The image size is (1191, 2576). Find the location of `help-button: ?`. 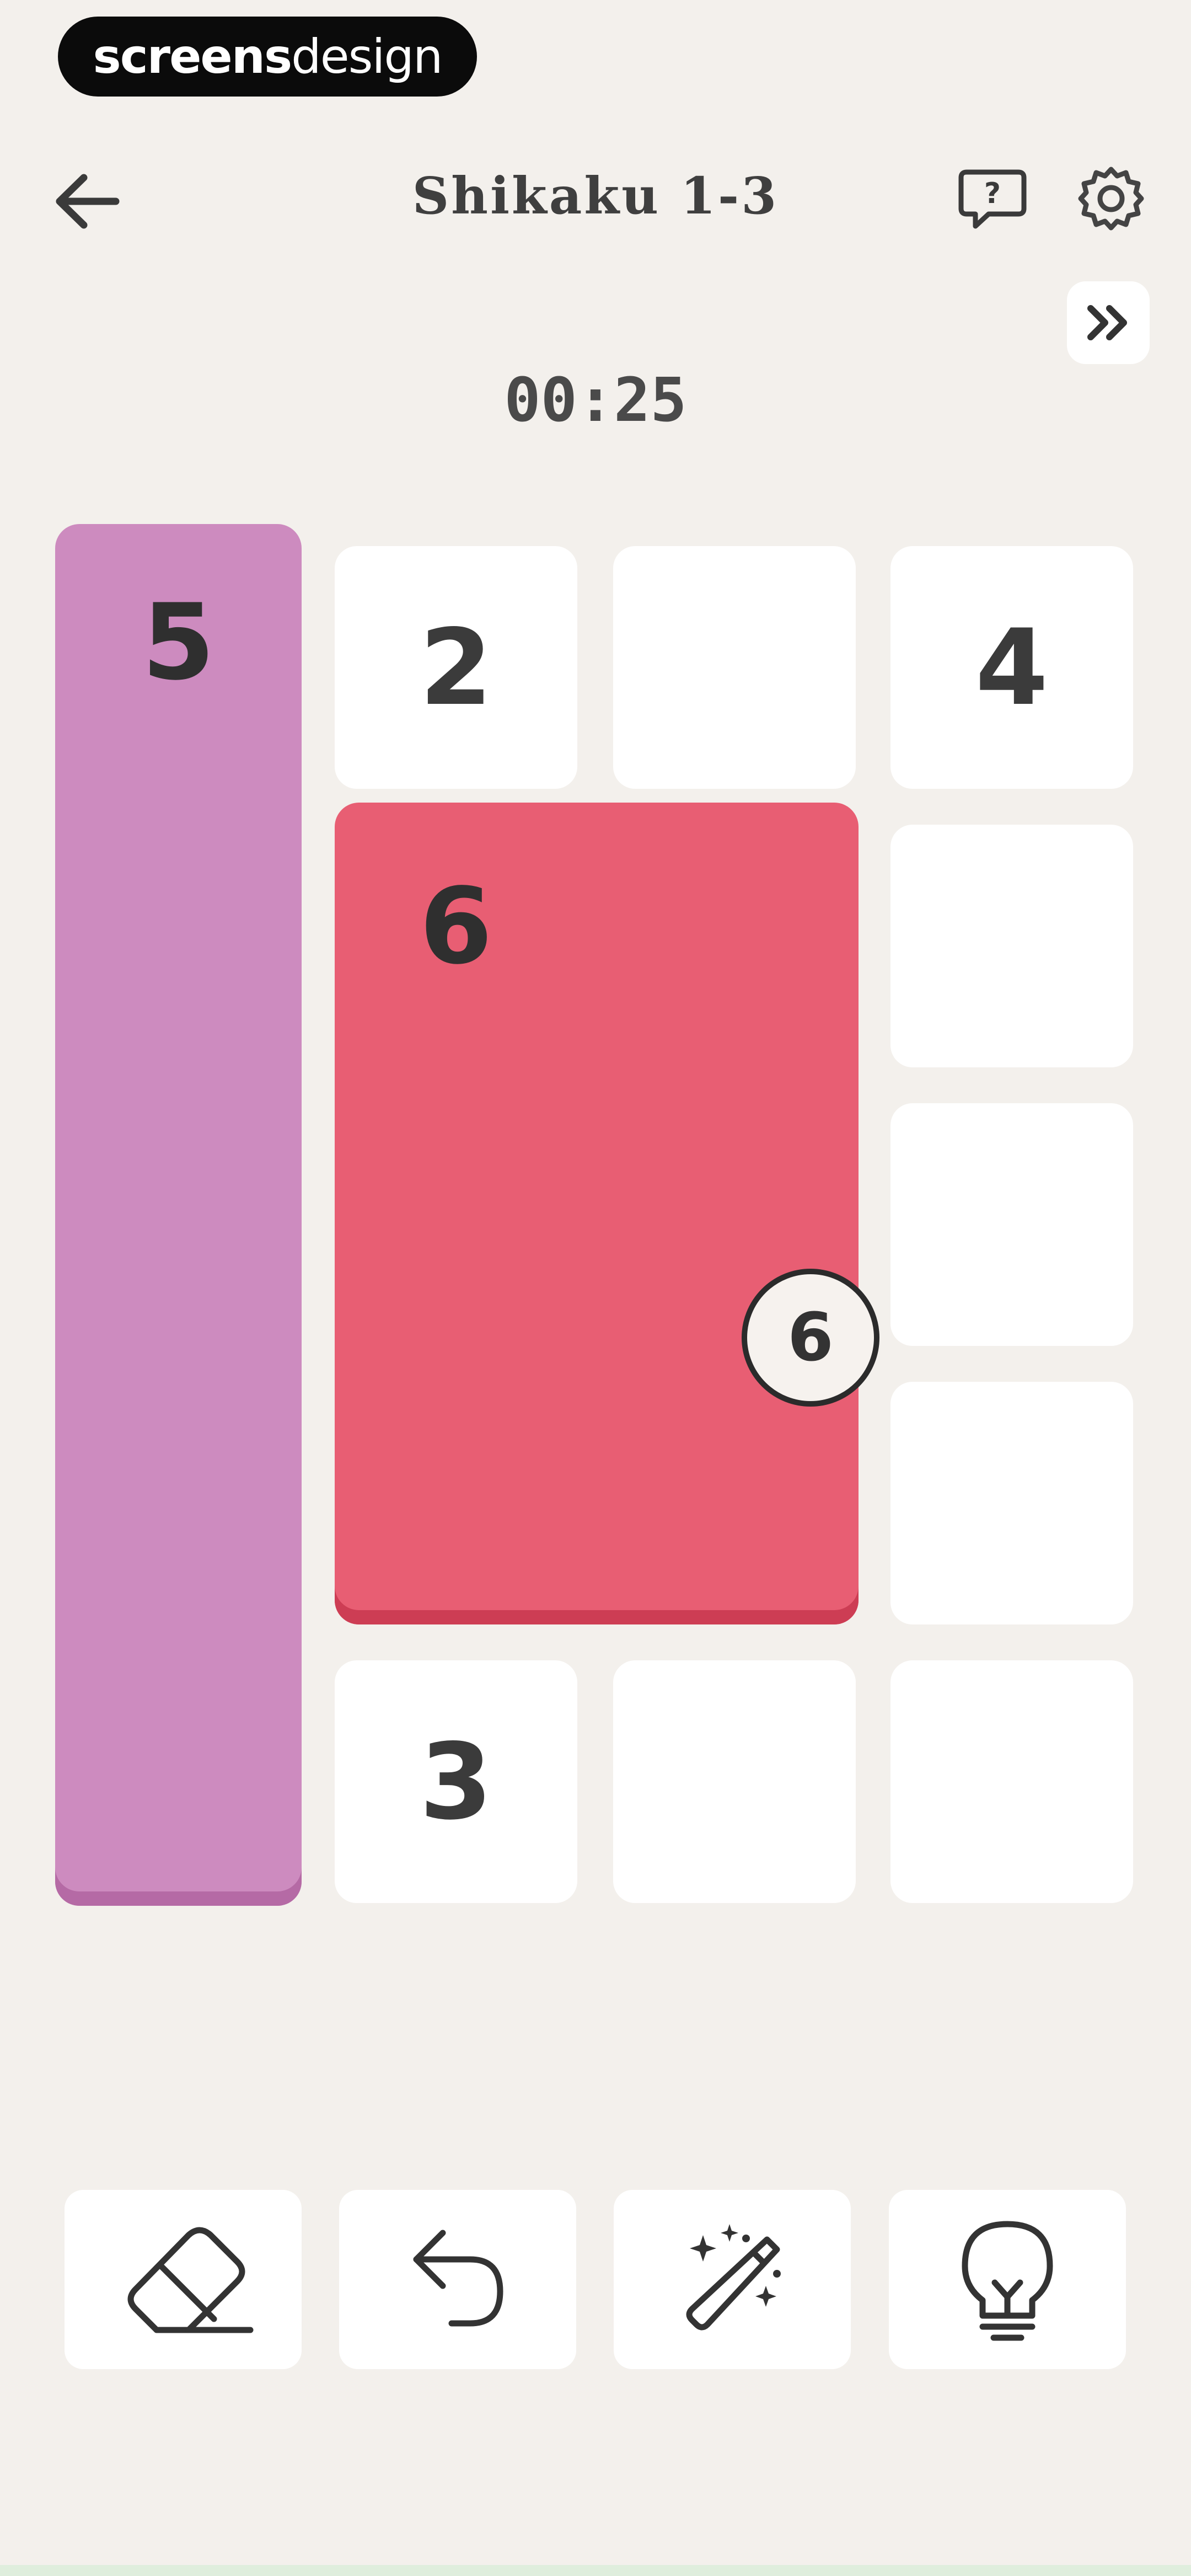

help-button: ? is located at coordinates (993, 198).